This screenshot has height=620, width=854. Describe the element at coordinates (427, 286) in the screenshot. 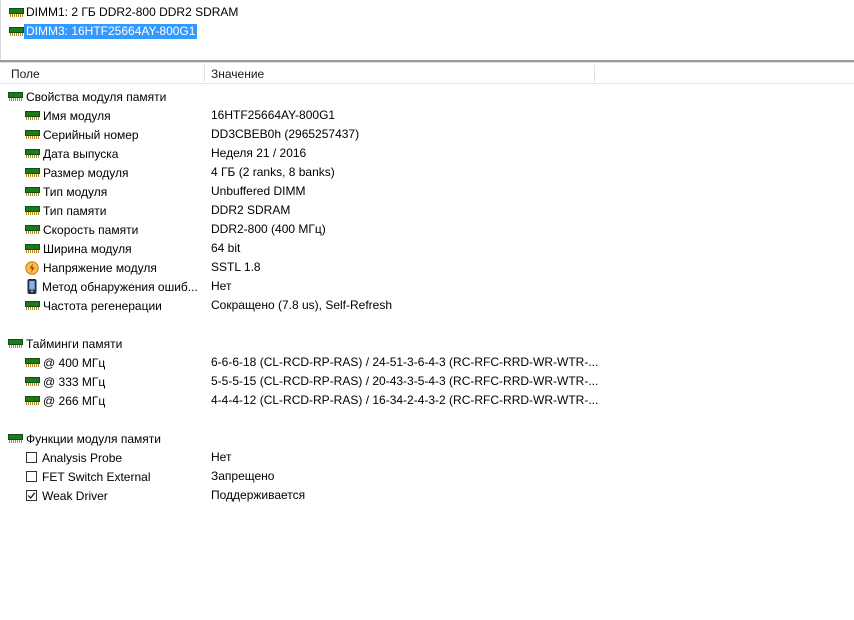

I see `property-row: Метод обнаружения ошиб... Нет` at that location.